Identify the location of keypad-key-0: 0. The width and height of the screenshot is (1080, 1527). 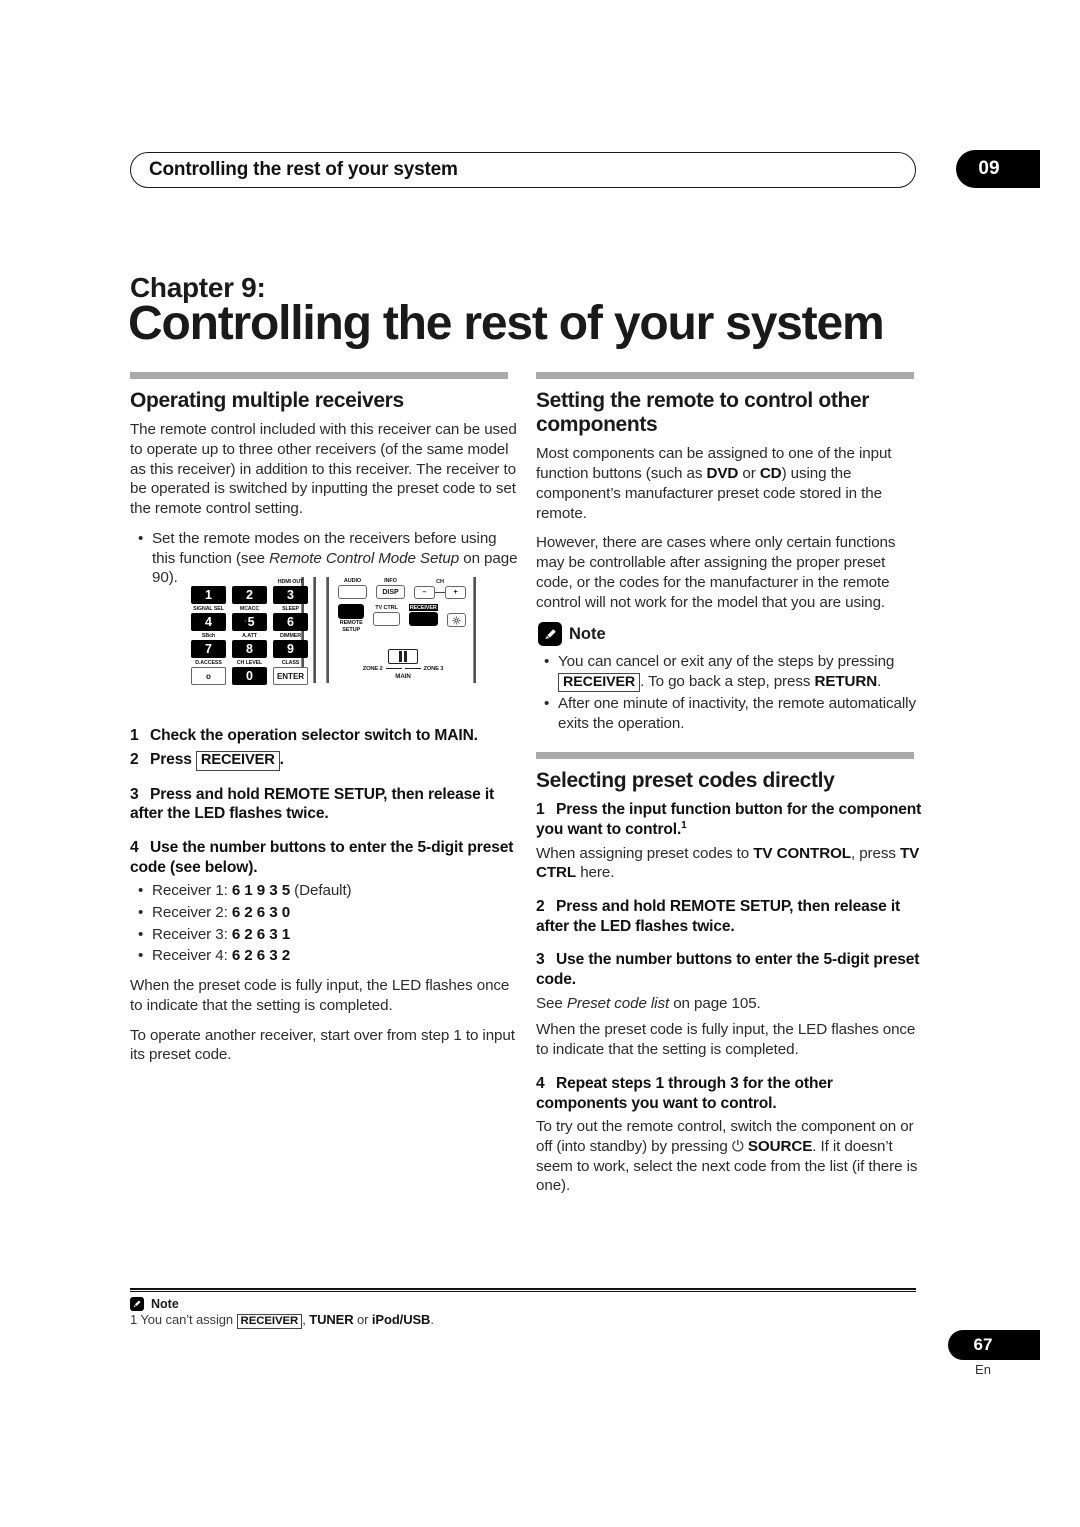
(249, 676).